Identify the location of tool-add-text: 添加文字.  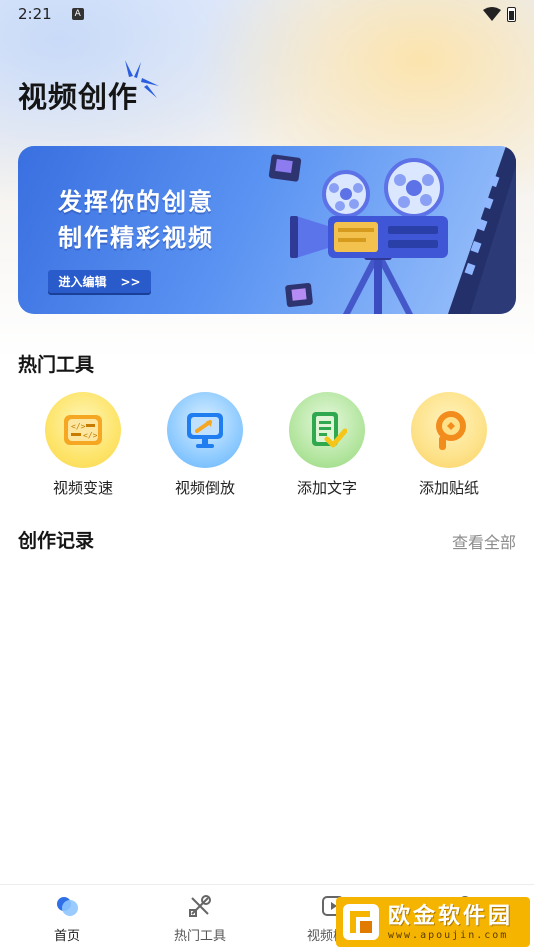
(327, 445).